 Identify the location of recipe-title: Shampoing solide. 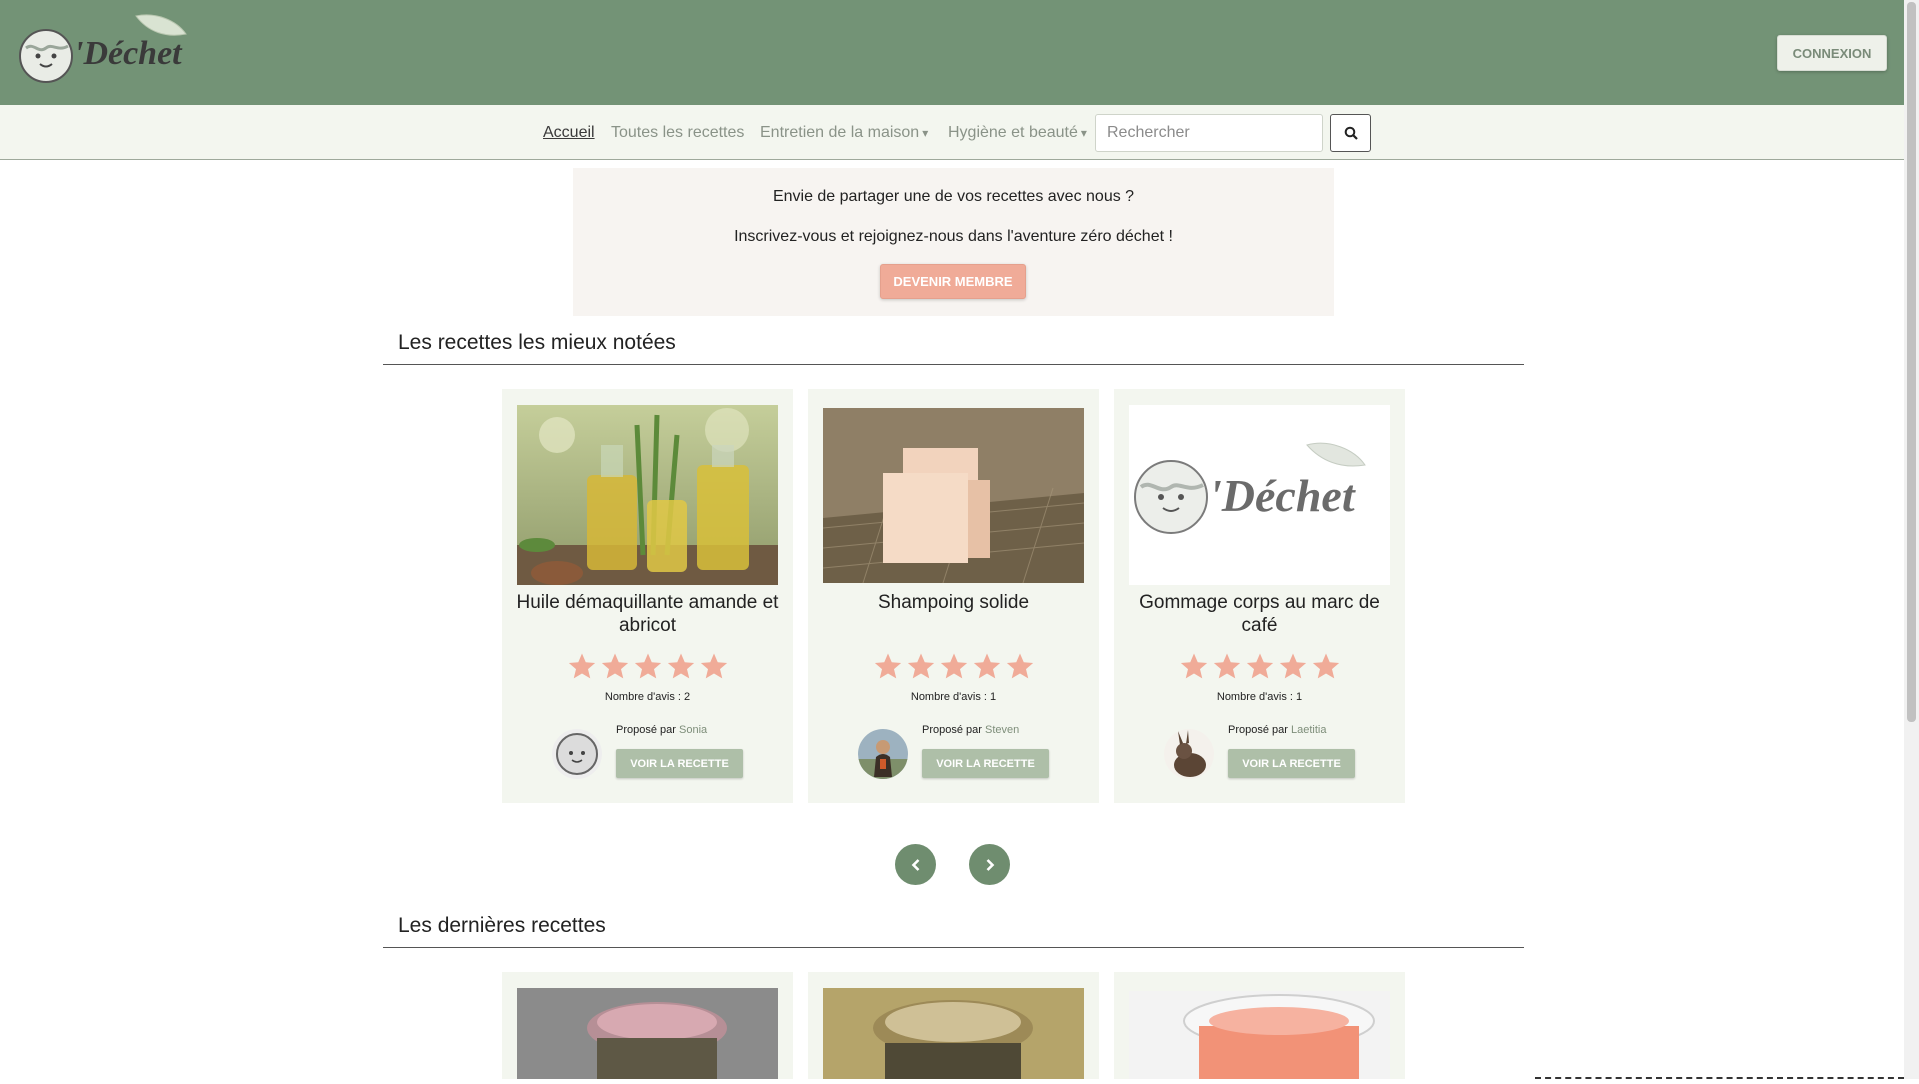
(953, 602).